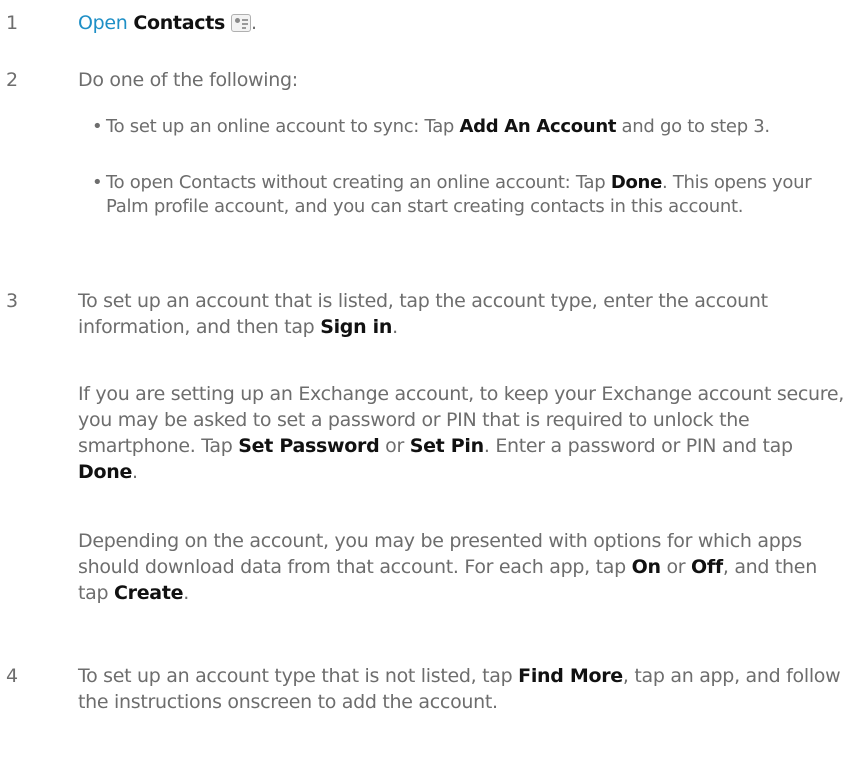  I want to click on bold-term: Sign in, so click(356, 327).